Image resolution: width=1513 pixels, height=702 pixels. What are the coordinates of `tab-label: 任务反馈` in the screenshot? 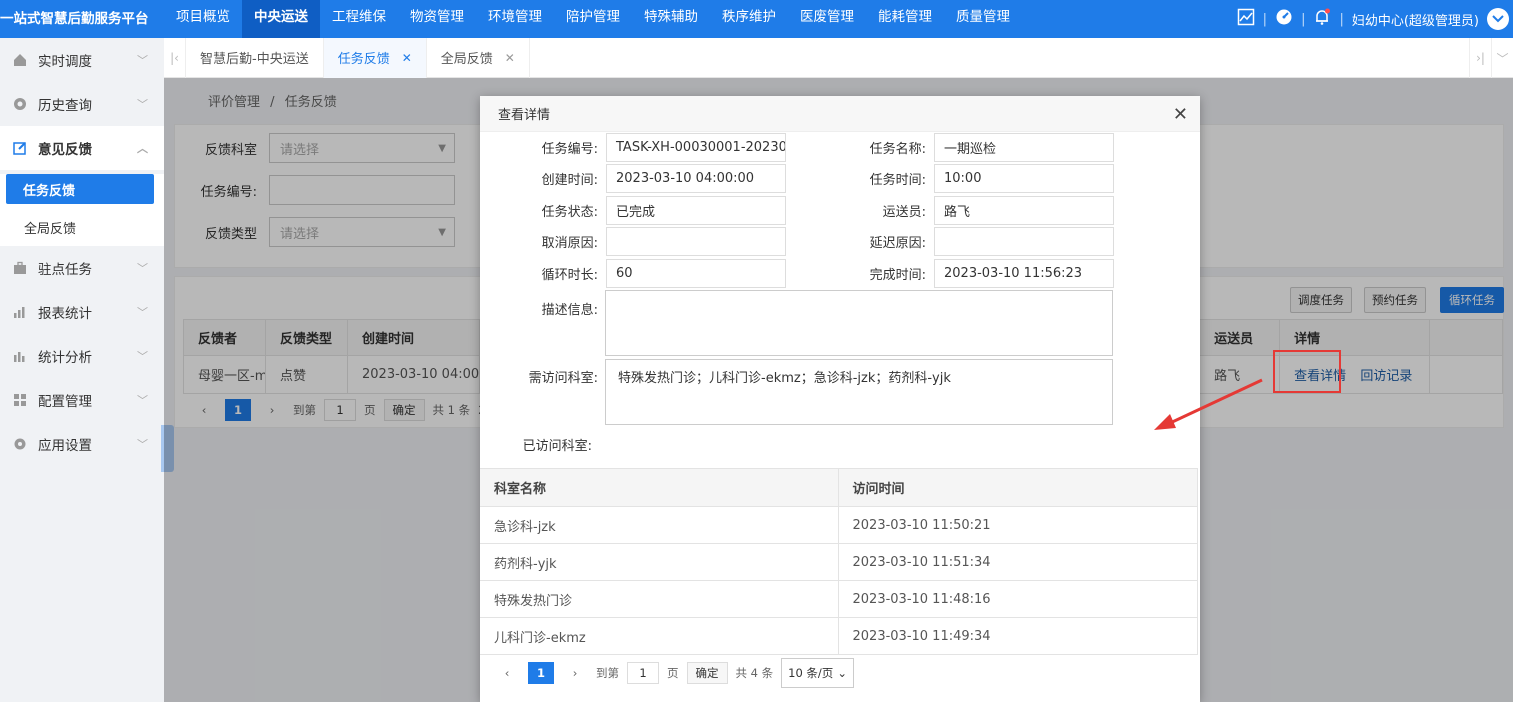 It's located at (363, 59).